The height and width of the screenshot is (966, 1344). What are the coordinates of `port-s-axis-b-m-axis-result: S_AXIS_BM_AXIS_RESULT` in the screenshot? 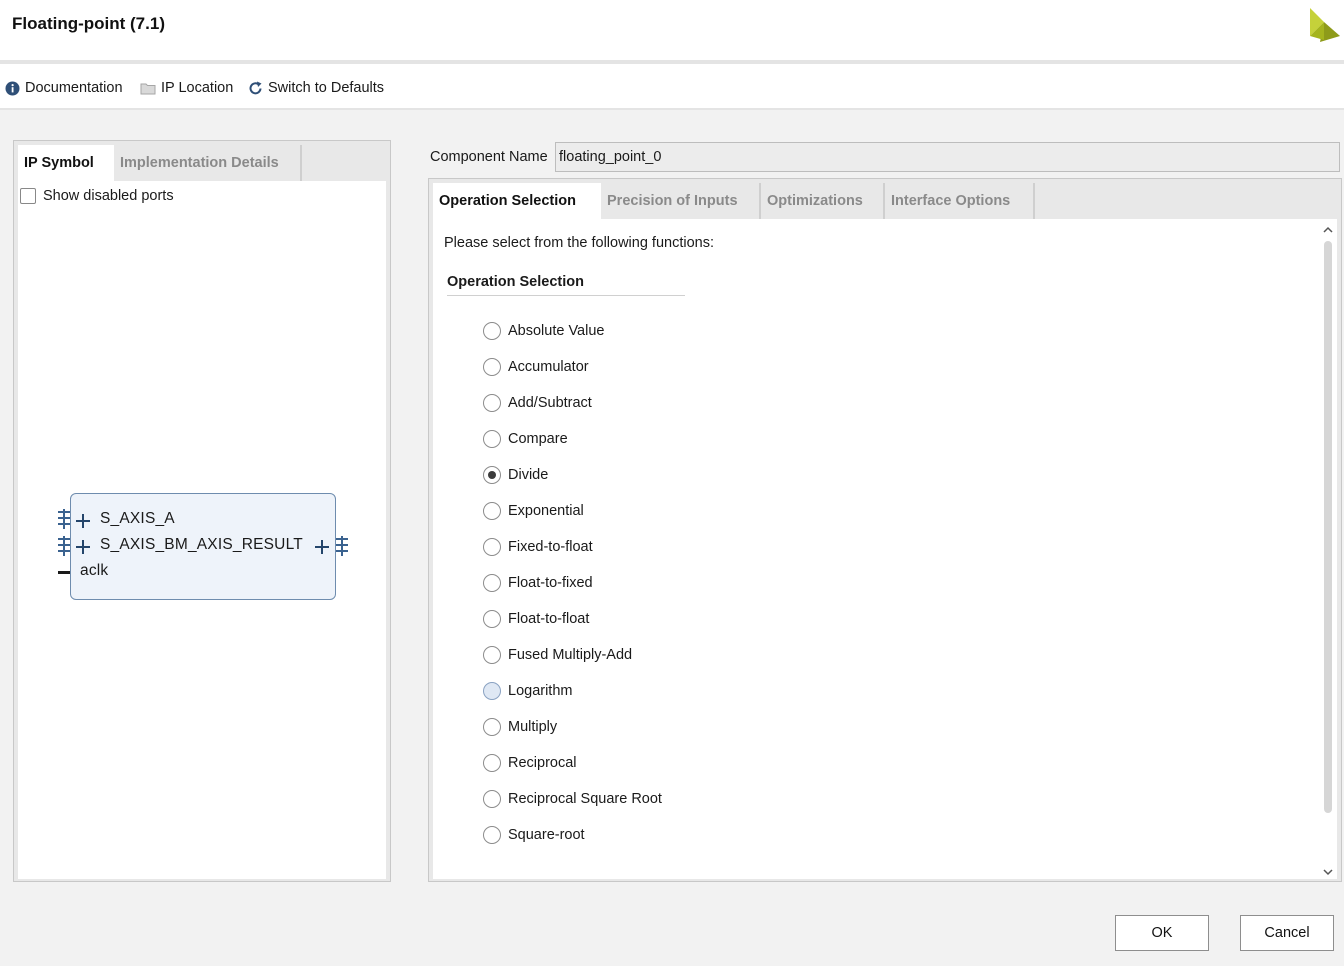 It's located at (201, 544).